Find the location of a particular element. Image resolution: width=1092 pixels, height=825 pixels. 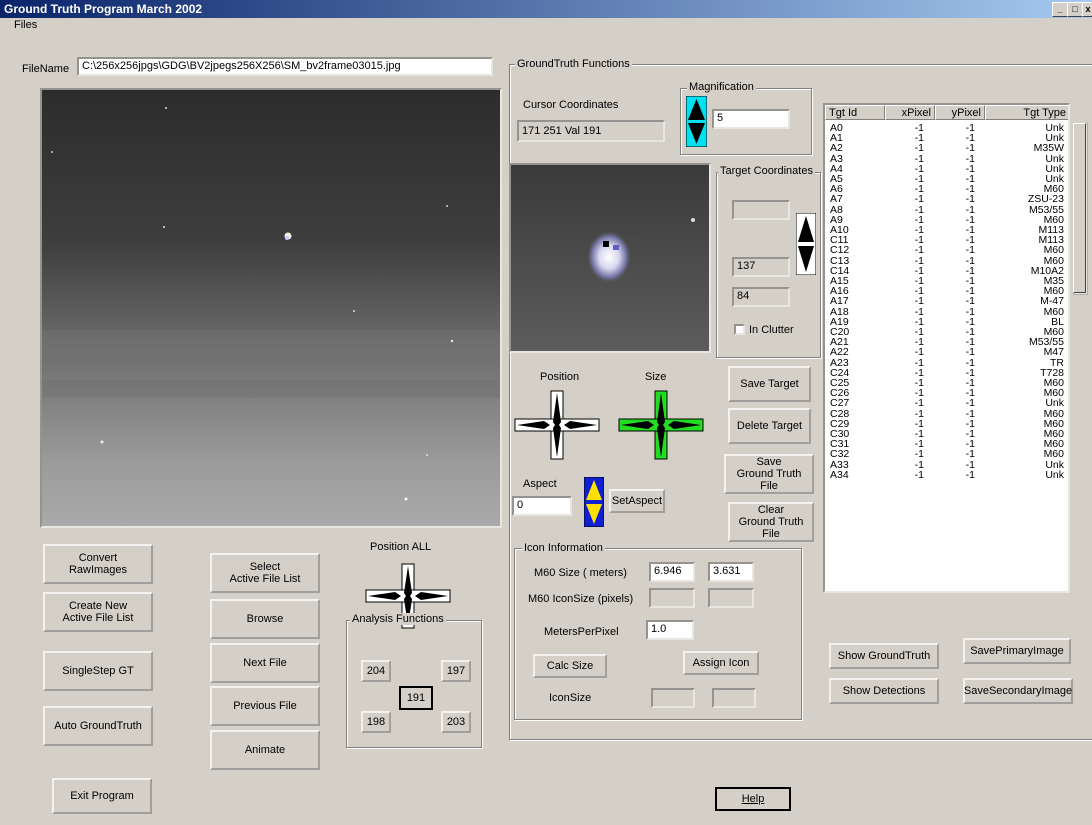

table-row: C31 -1 -1 M60 is located at coordinates (946, 444).